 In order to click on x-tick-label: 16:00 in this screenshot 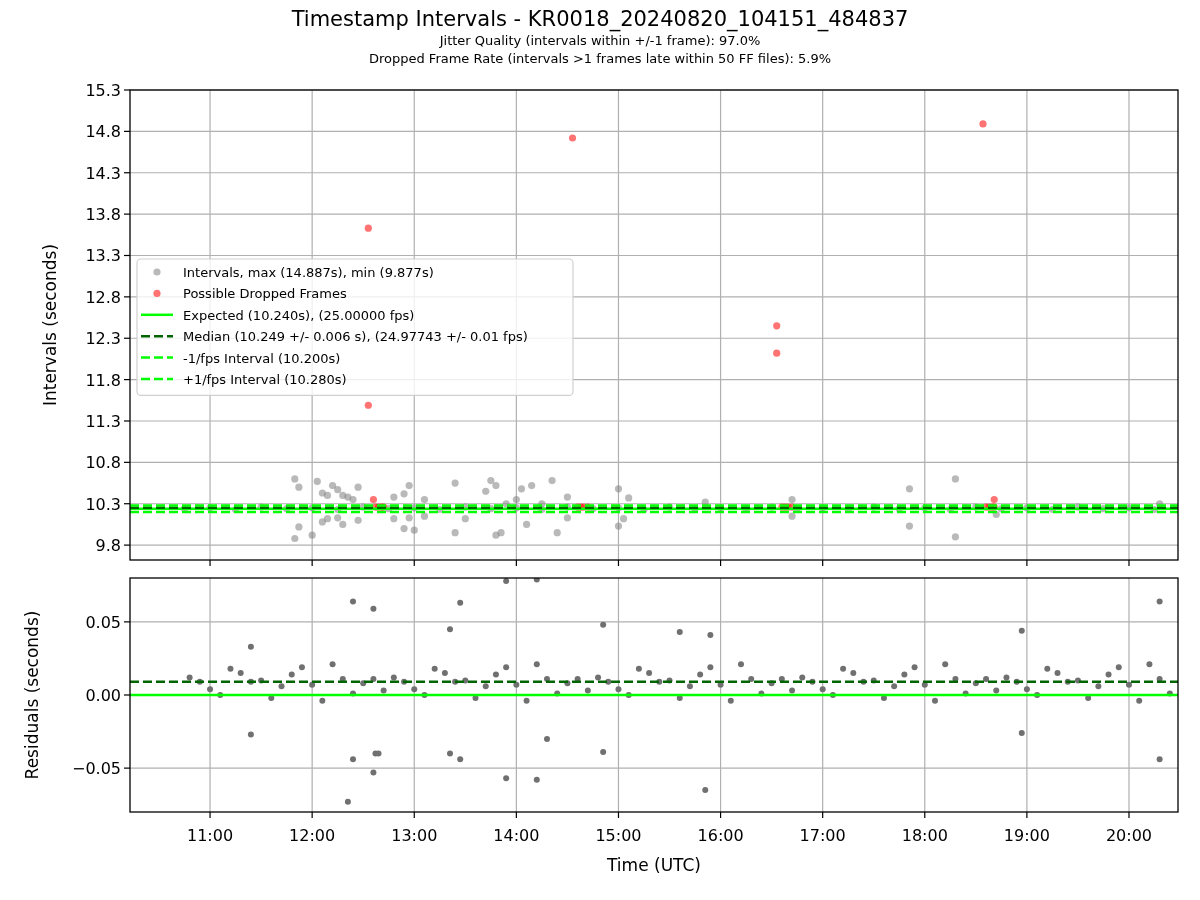, I will do `click(720, 835)`.